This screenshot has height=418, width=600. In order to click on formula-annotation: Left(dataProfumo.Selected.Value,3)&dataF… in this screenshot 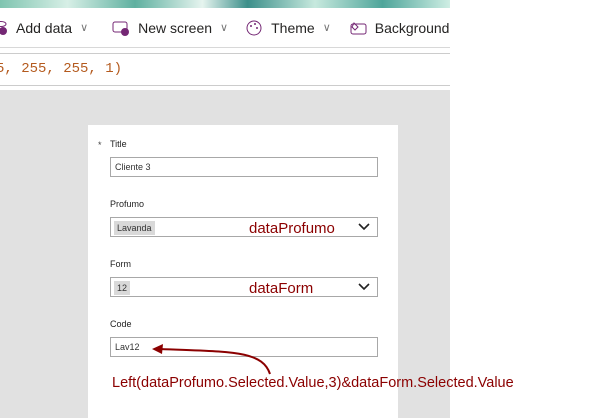, I will do `click(313, 383)`.